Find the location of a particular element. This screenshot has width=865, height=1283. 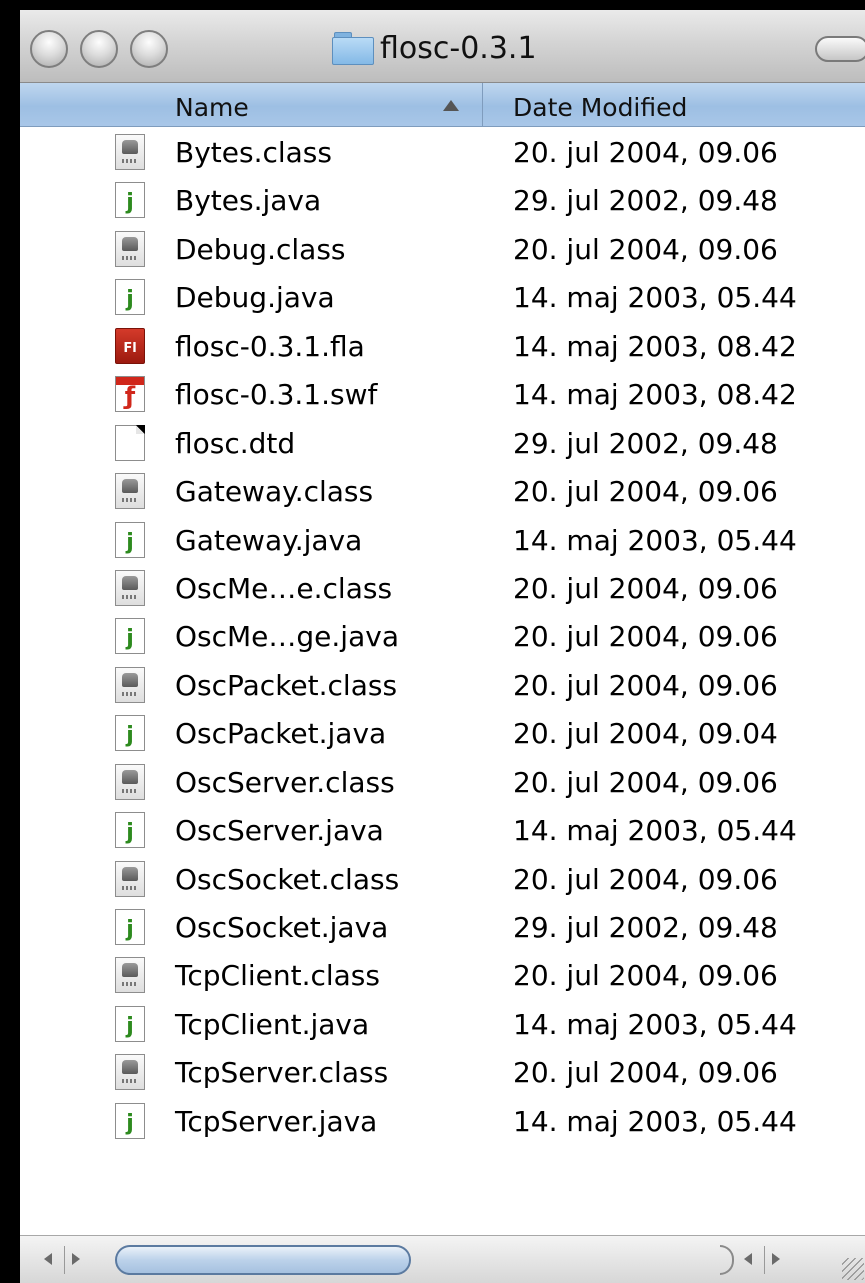

file-name: Debug.java is located at coordinates (255, 297).